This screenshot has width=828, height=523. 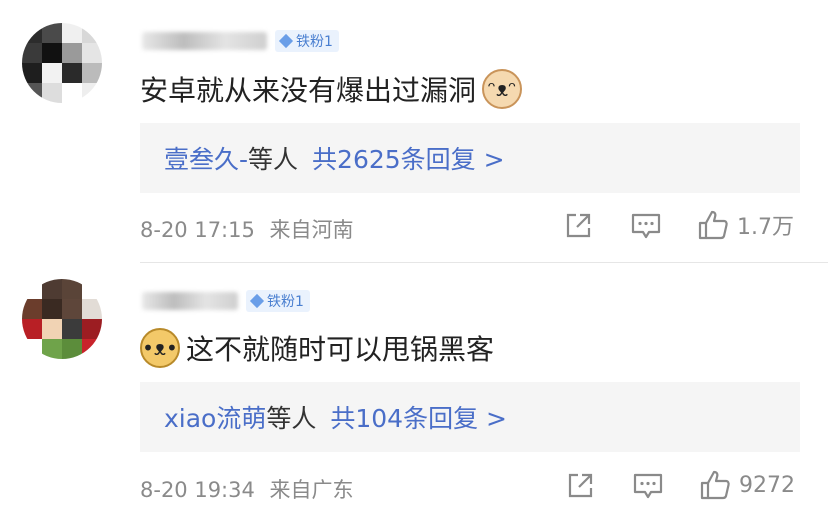 What do you see at coordinates (160, 348) in the screenshot?
I see `doge-emoji-icon: •ᴥ•` at bounding box center [160, 348].